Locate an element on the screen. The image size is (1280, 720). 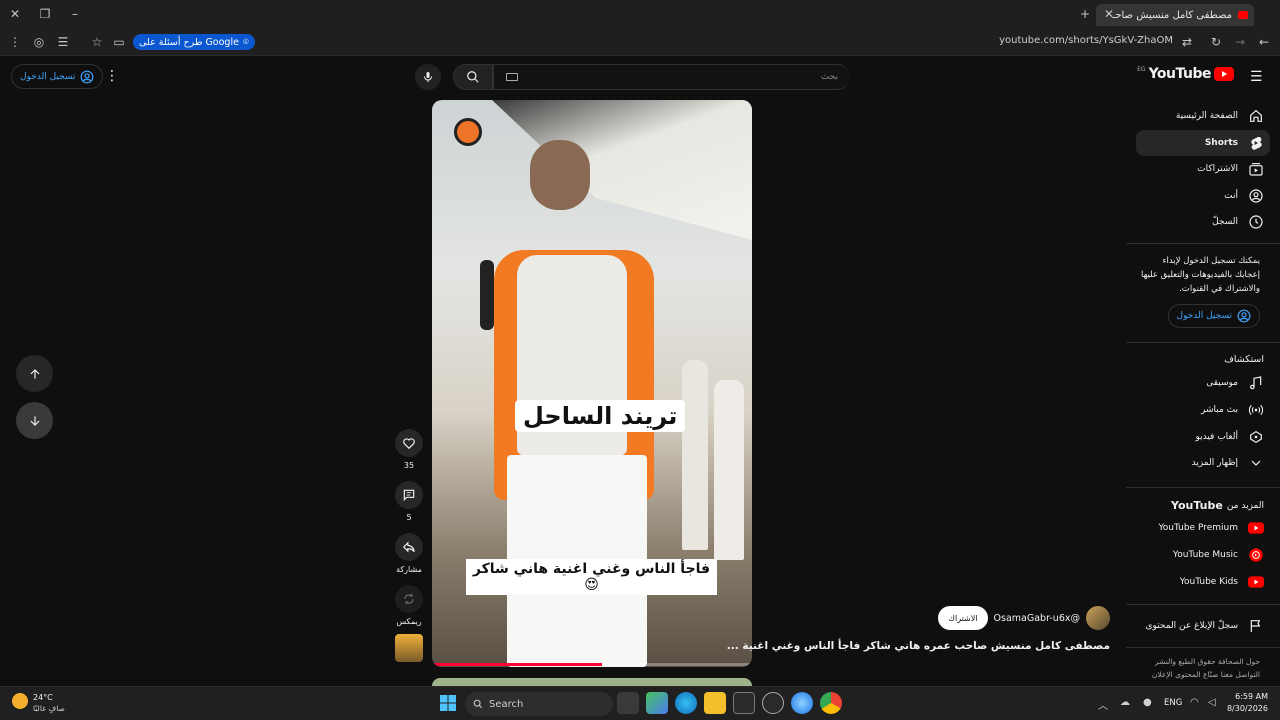
new-tab-icon: + is located at coordinates (1085, 14).